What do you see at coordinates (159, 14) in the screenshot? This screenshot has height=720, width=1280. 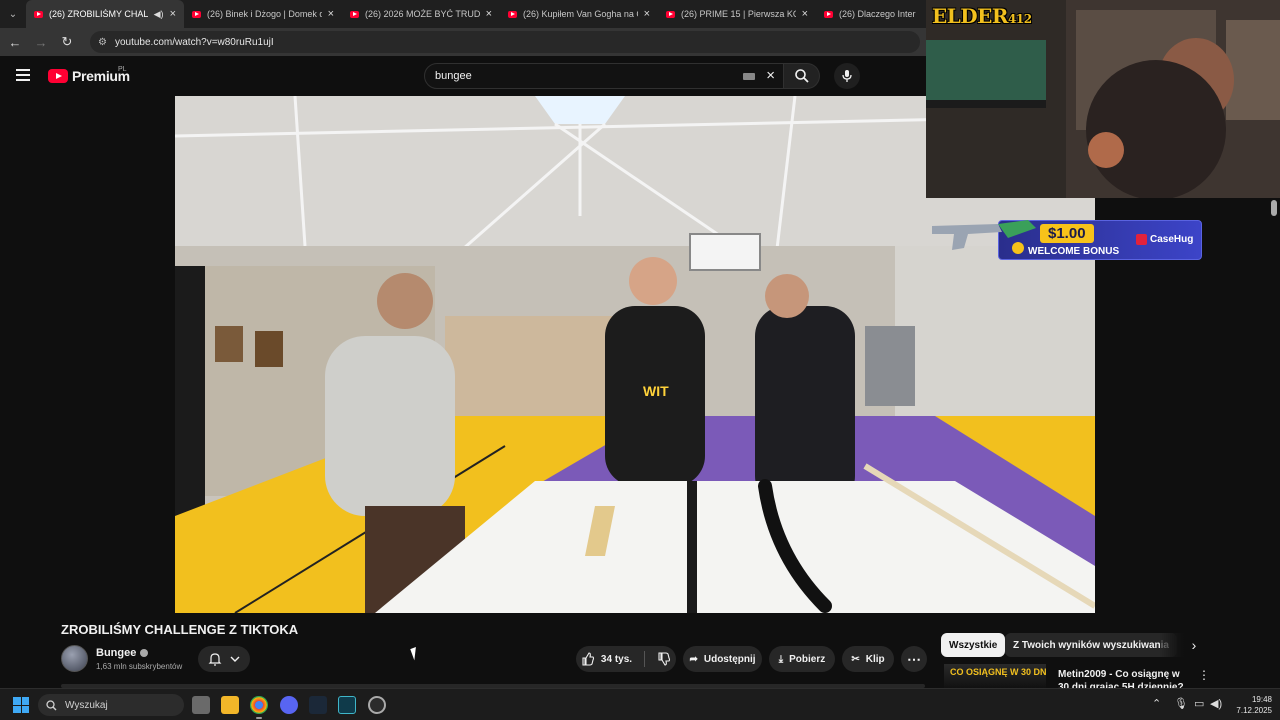 I see `speaker-icon: ◀)` at bounding box center [159, 14].